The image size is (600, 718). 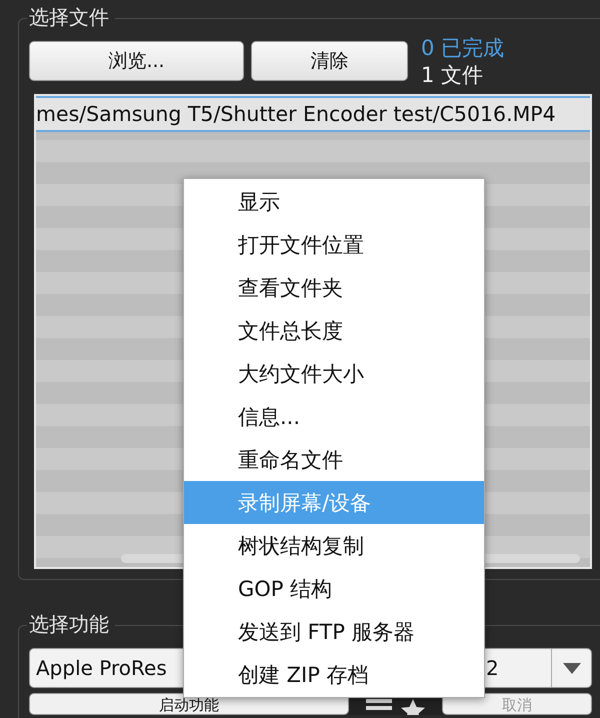 I want to click on menu-item: GOP 结构, so click(x=334, y=588).